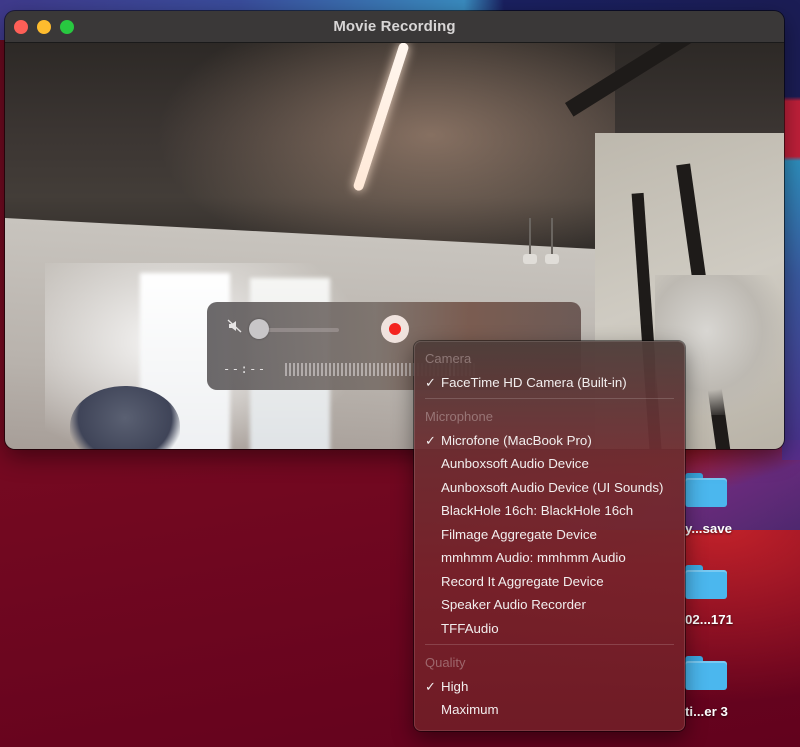  Describe the element at coordinates (708, 528) in the screenshot. I see `desktop-folder-label-1: y...save` at that location.